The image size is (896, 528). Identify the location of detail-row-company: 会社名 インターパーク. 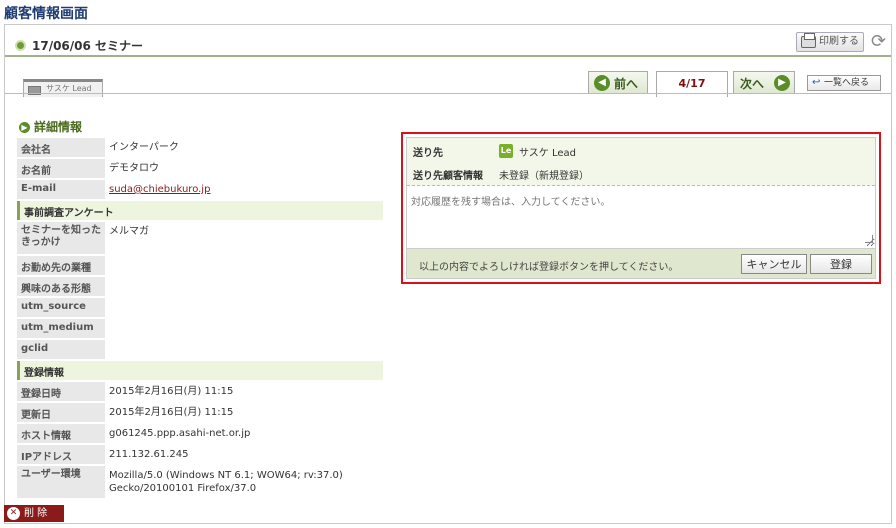
(200, 148).